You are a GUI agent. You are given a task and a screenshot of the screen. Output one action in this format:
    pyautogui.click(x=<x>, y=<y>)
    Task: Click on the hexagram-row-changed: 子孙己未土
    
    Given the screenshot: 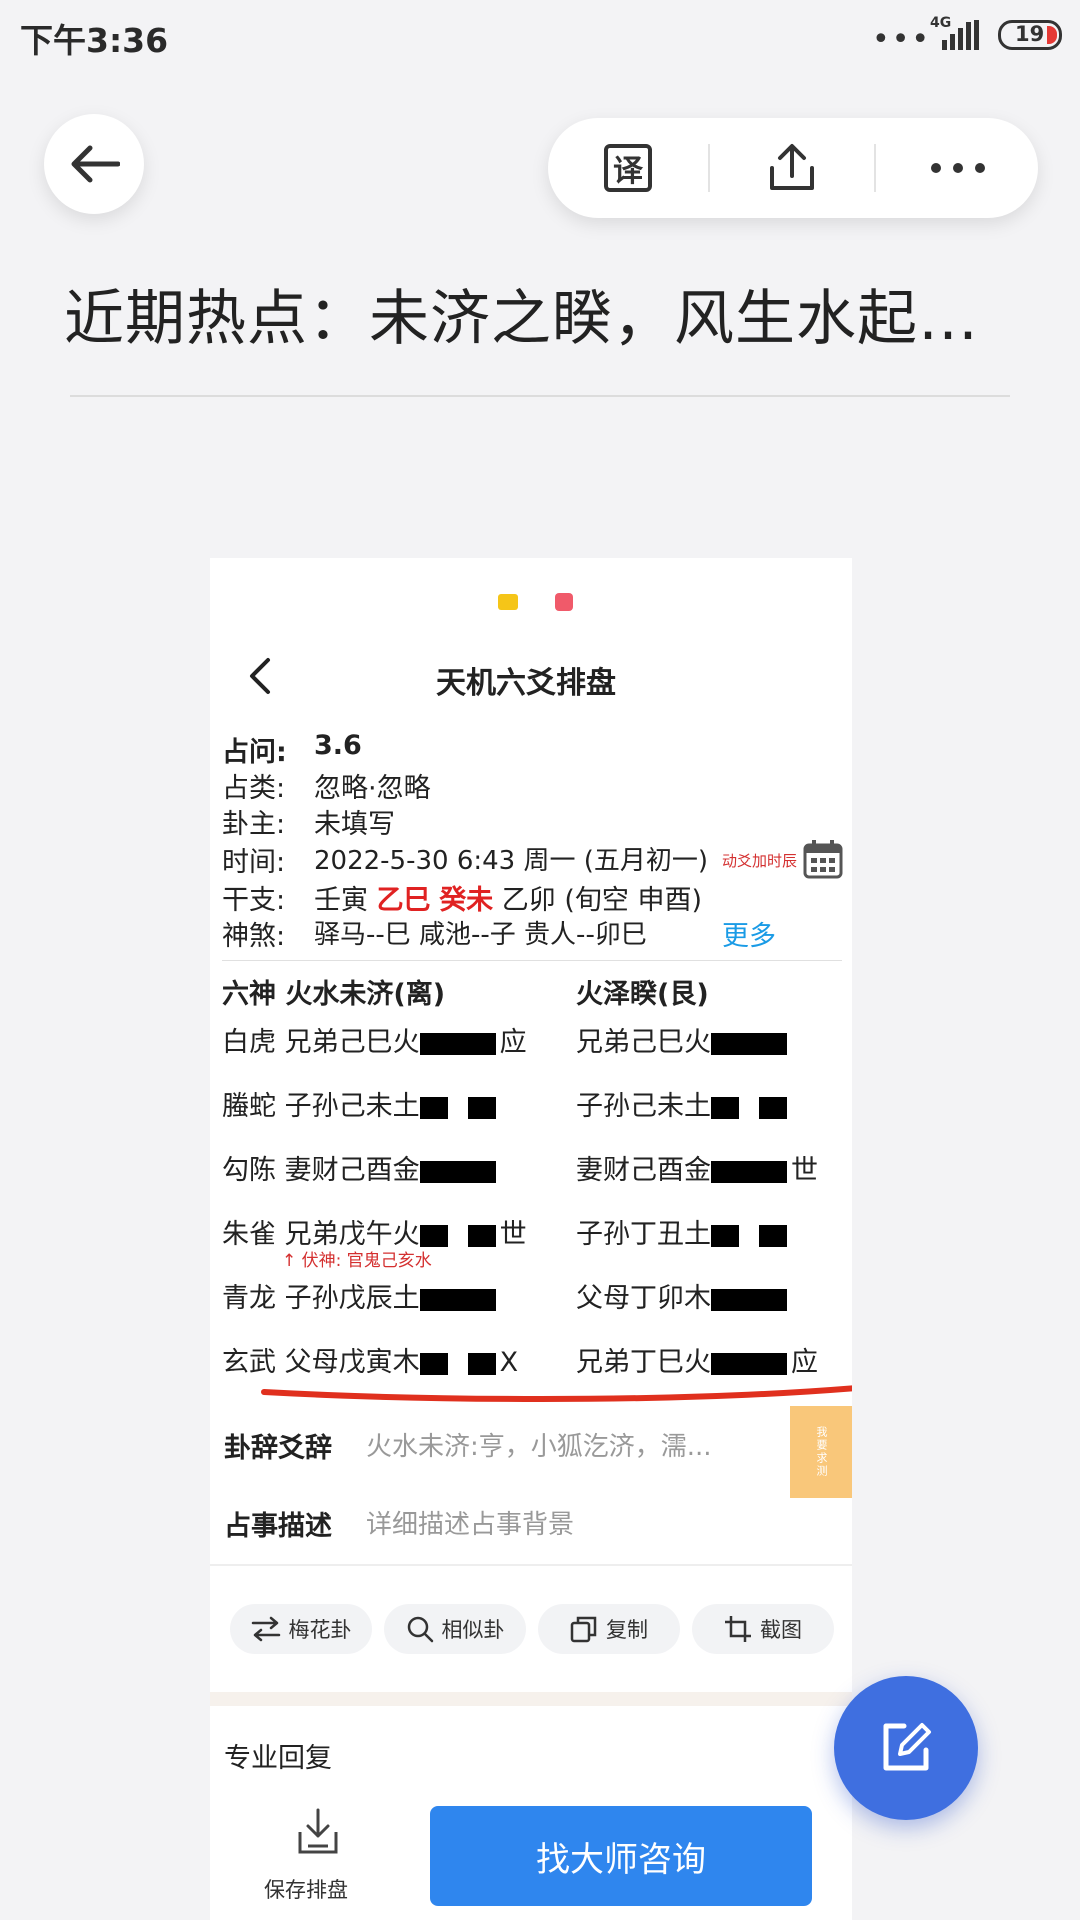 What is the action you would take?
    pyautogui.click(x=683, y=1103)
    